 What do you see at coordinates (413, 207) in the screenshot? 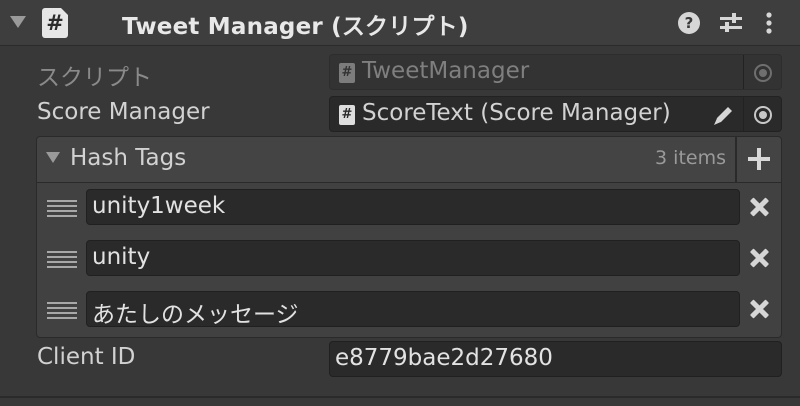
I see `hash-tag-field: unity1week` at bounding box center [413, 207].